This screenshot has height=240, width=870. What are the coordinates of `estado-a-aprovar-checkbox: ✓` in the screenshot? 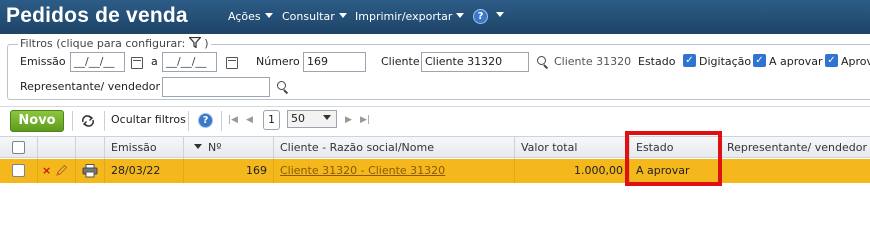 It's located at (759, 60).